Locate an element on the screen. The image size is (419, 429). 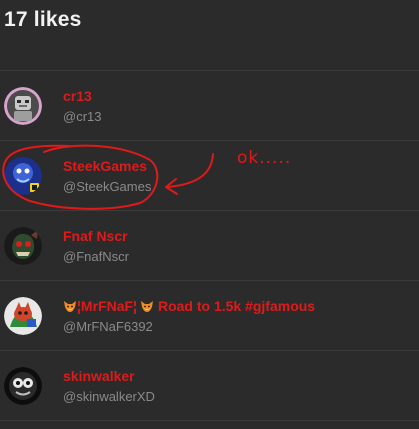
user-name: cr13 is located at coordinates (77, 96).